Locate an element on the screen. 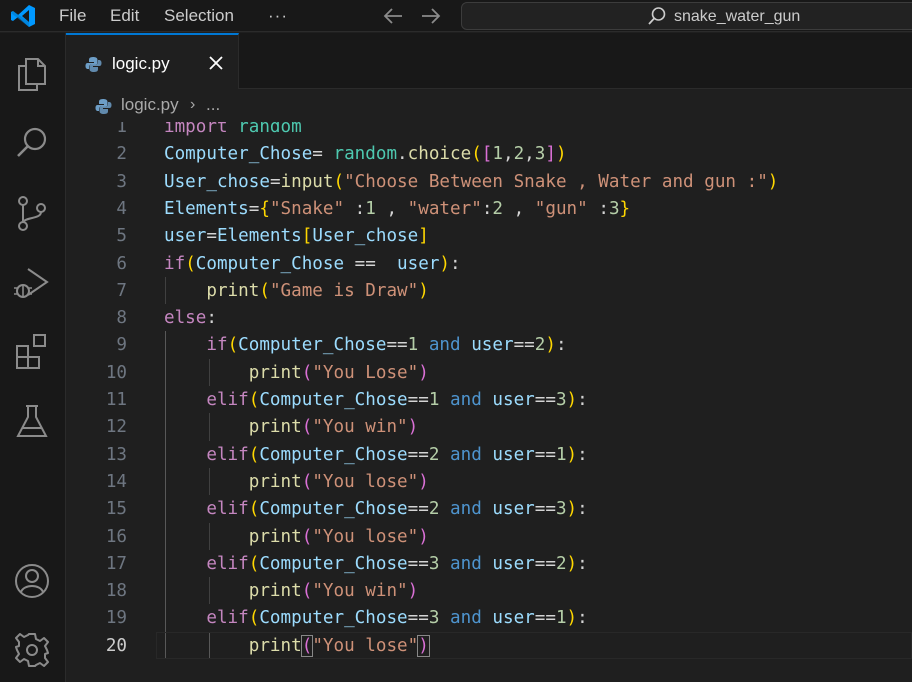 Image resolution: width=912 pixels, height=682 pixels. command-center-search: snake_water_gun is located at coordinates (686, 16).